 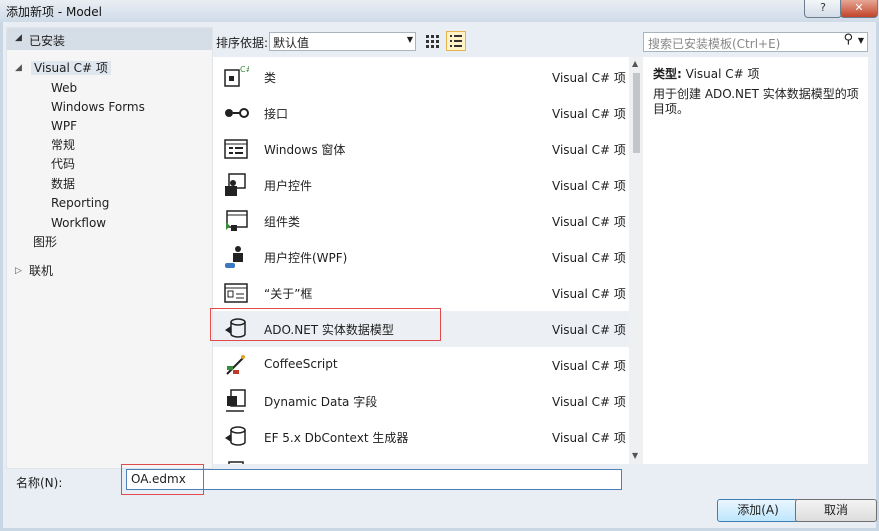 I want to click on template-item-dynamic-data-field: Dynamic Data 字段 Visual C# 项, so click(x=421, y=401).